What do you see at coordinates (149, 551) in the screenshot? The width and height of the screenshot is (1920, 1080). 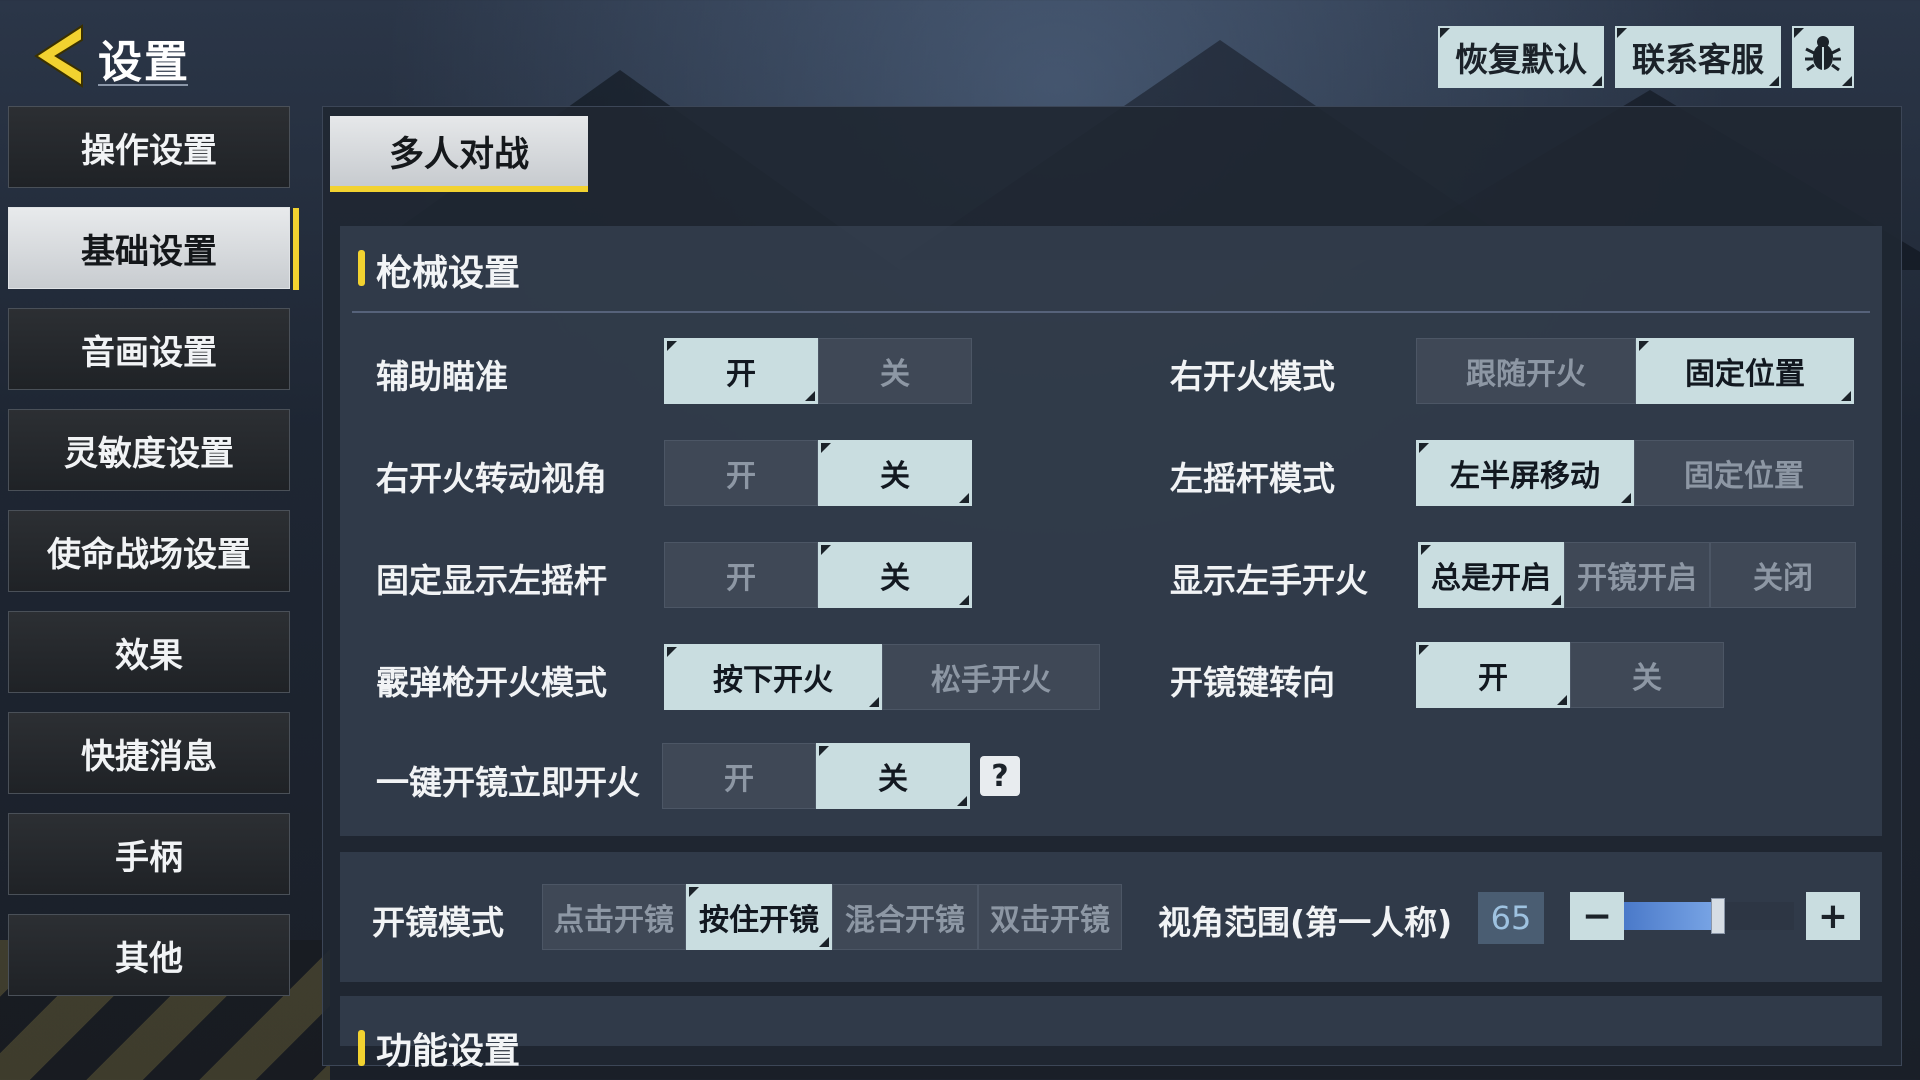 I see `sidebar-item-battle-royale: 使命战场设置` at bounding box center [149, 551].